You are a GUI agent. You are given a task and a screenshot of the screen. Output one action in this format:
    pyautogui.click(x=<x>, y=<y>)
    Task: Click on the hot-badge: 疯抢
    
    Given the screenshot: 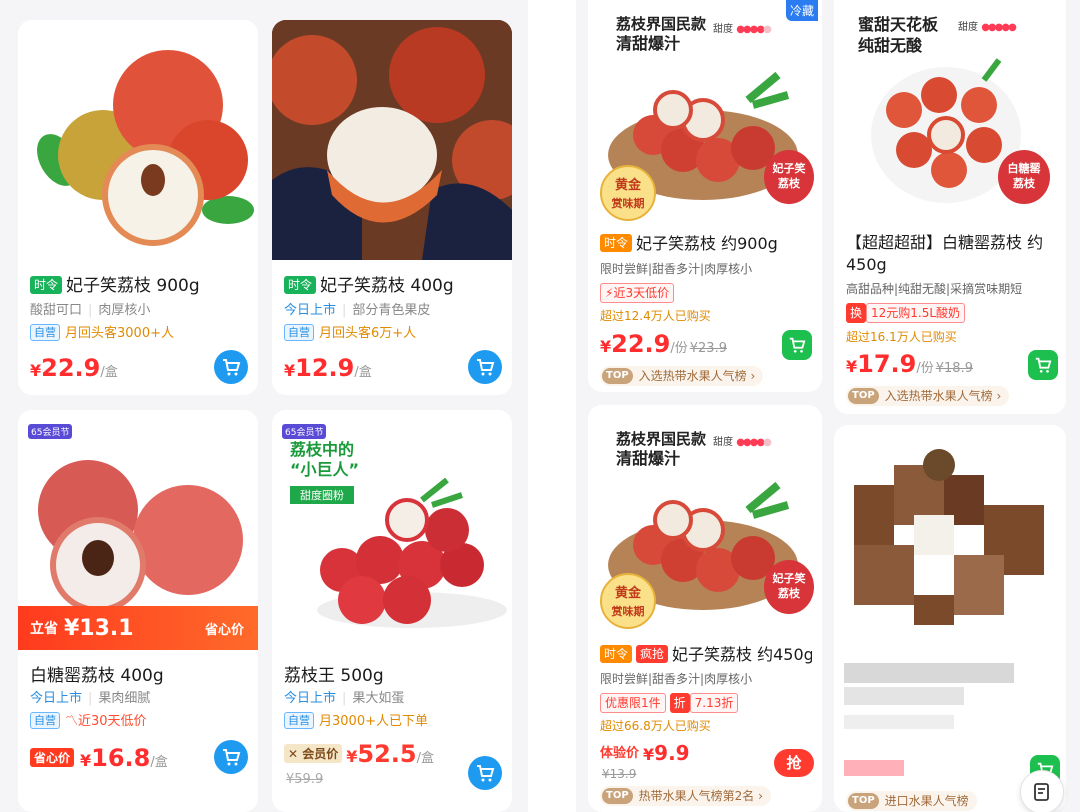 What is the action you would take?
    pyautogui.click(x=652, y=654)
    